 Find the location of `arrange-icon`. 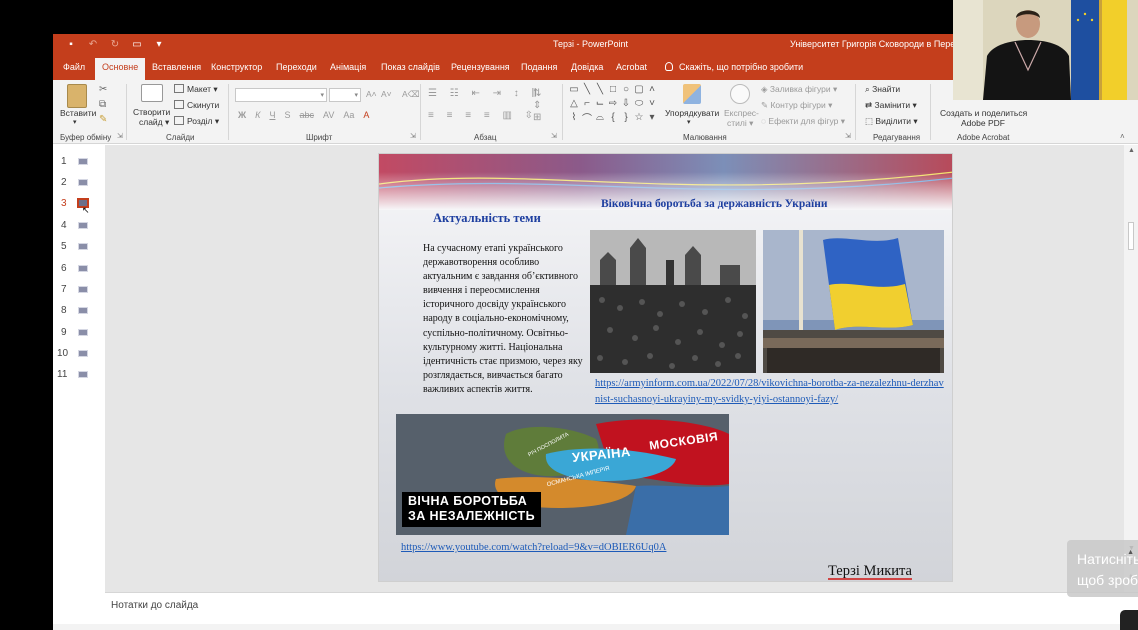

arrange-icon is located at coordinates (692, 94).